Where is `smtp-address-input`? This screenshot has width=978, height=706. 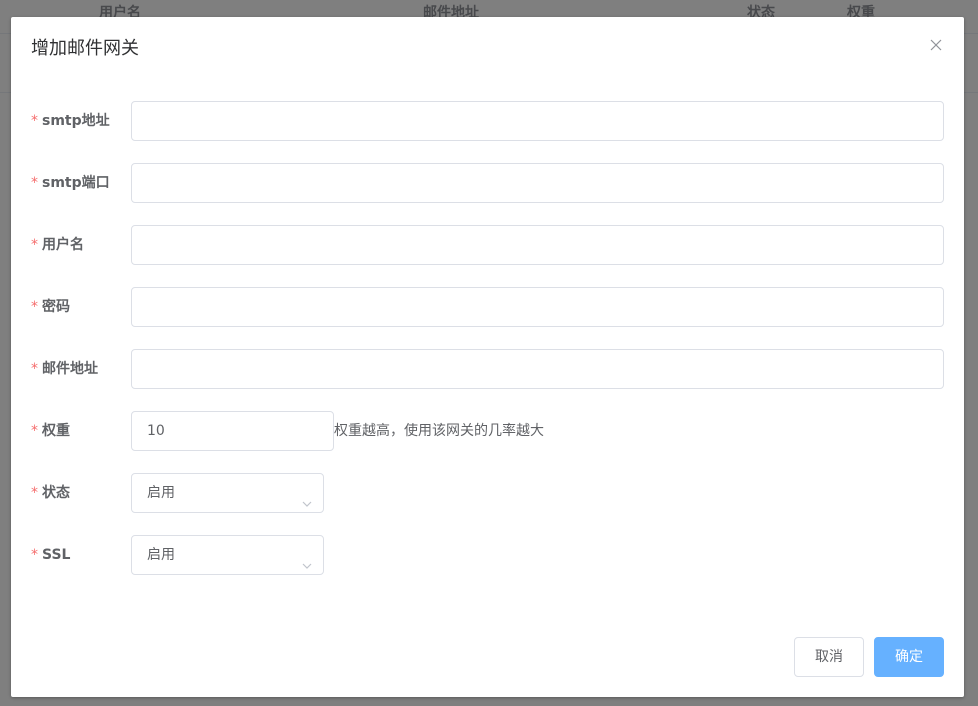
smtp-address-input is located at coordinates (537, 121).